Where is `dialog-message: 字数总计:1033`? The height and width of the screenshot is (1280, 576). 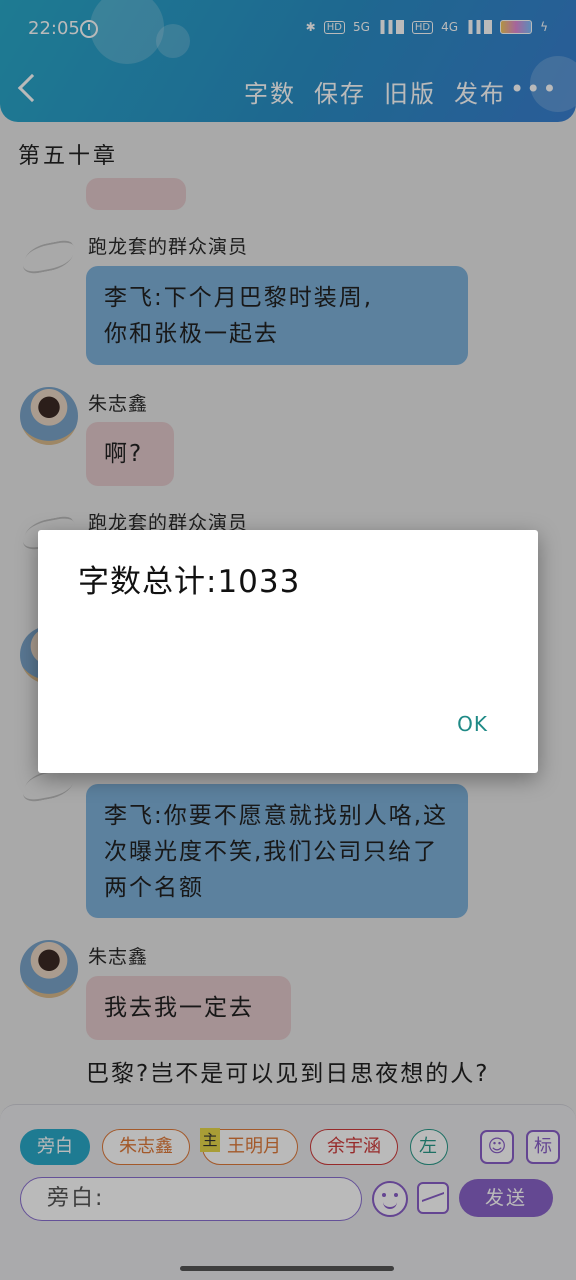 dialog-message: 字数总计:1033 is located at coordinates (189, 582).